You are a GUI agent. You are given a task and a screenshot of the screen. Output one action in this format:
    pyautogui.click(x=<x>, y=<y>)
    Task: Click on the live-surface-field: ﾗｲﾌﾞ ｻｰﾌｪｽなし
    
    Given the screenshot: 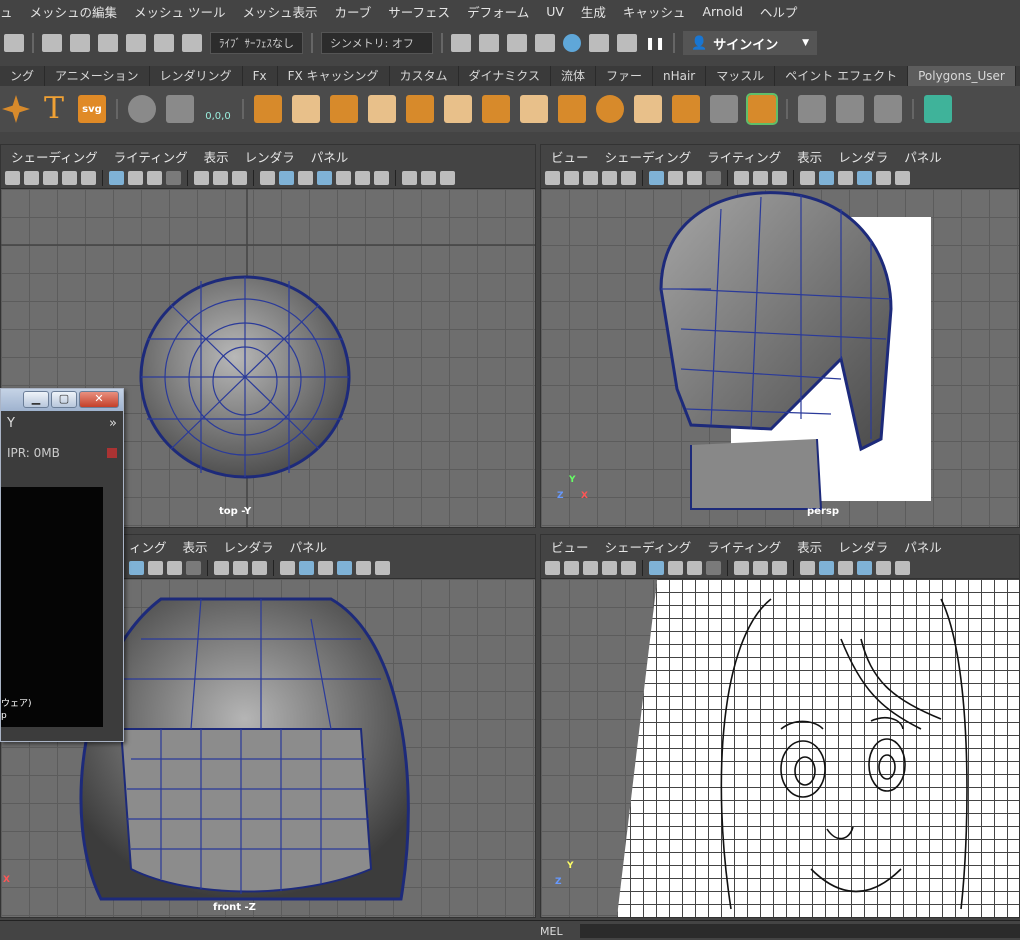 What is the action you would take?
    pyautogui.click(x=256, y=43)
    